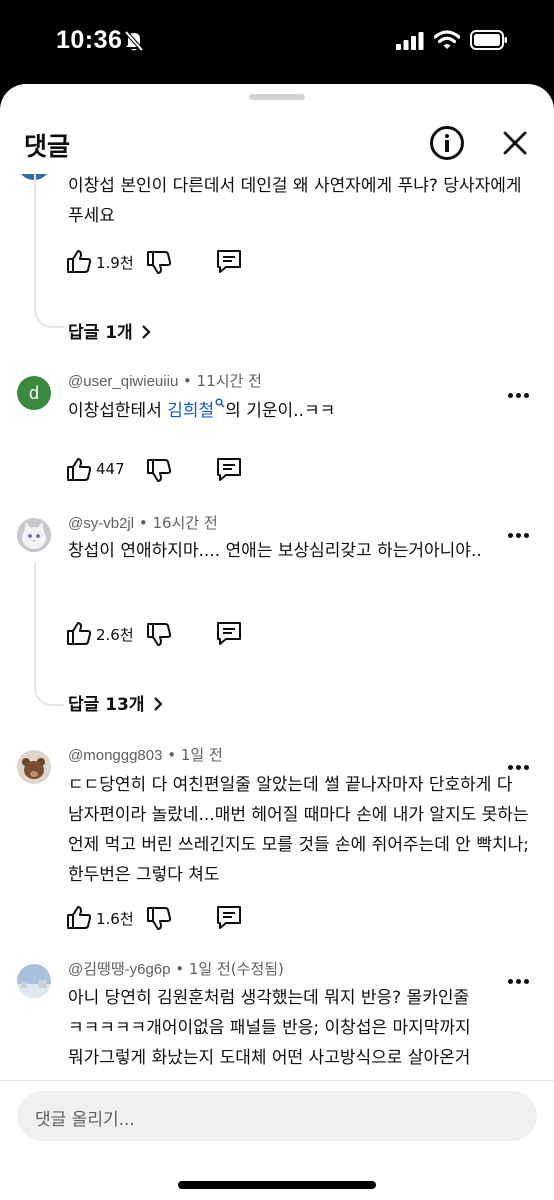 The width and height of the screenshot is (554, 1200). I want to click on info-icon, so click(447, 143).